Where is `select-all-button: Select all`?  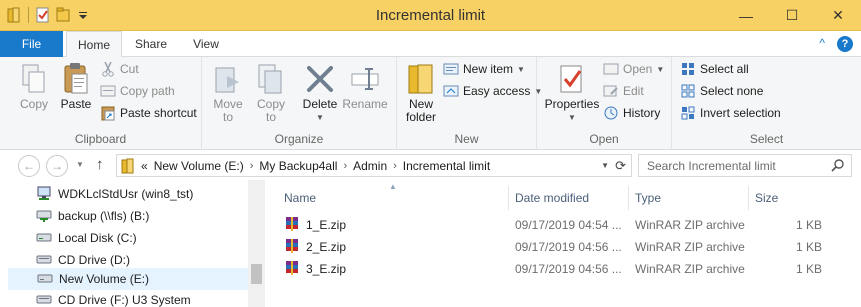
select-all-button: Select all is located at coordinates (714, 69).